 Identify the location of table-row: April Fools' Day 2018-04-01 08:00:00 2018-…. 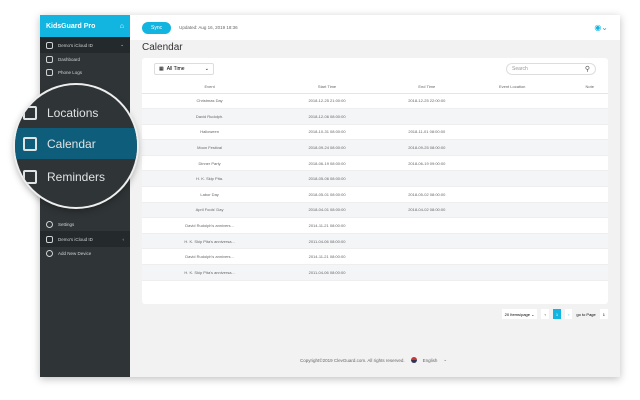
(375, 210).